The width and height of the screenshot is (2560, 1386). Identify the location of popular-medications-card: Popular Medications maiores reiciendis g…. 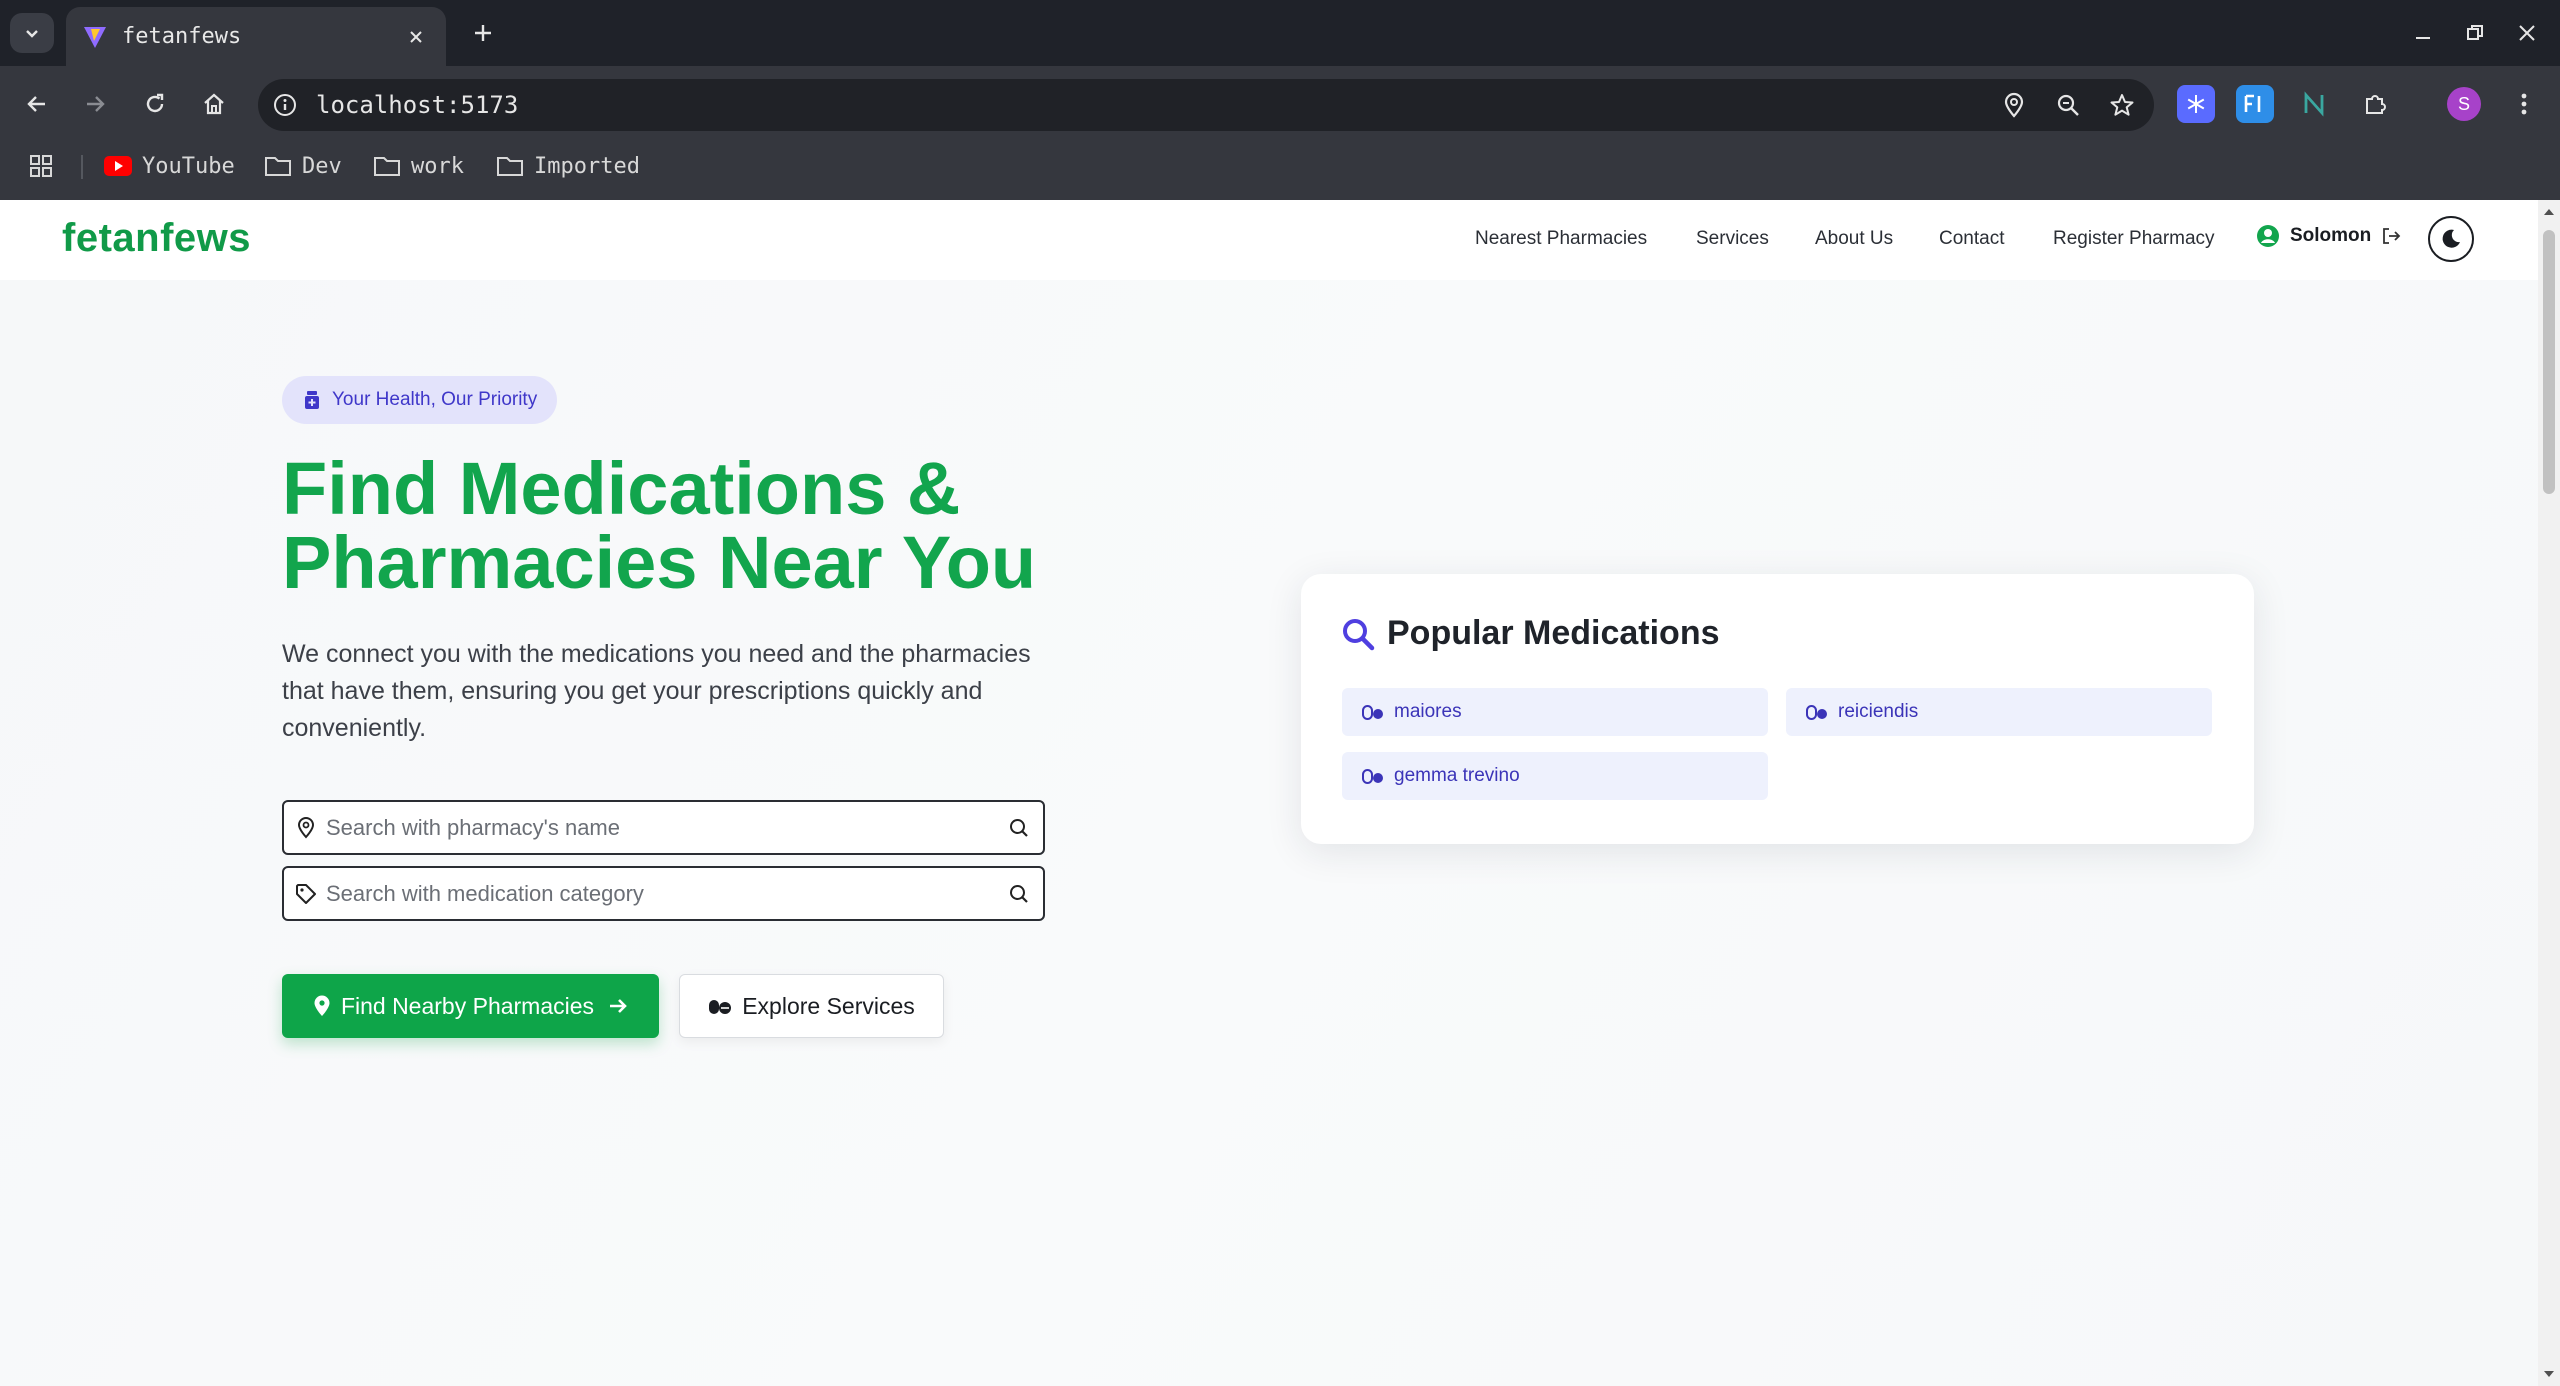
(1777, 709).